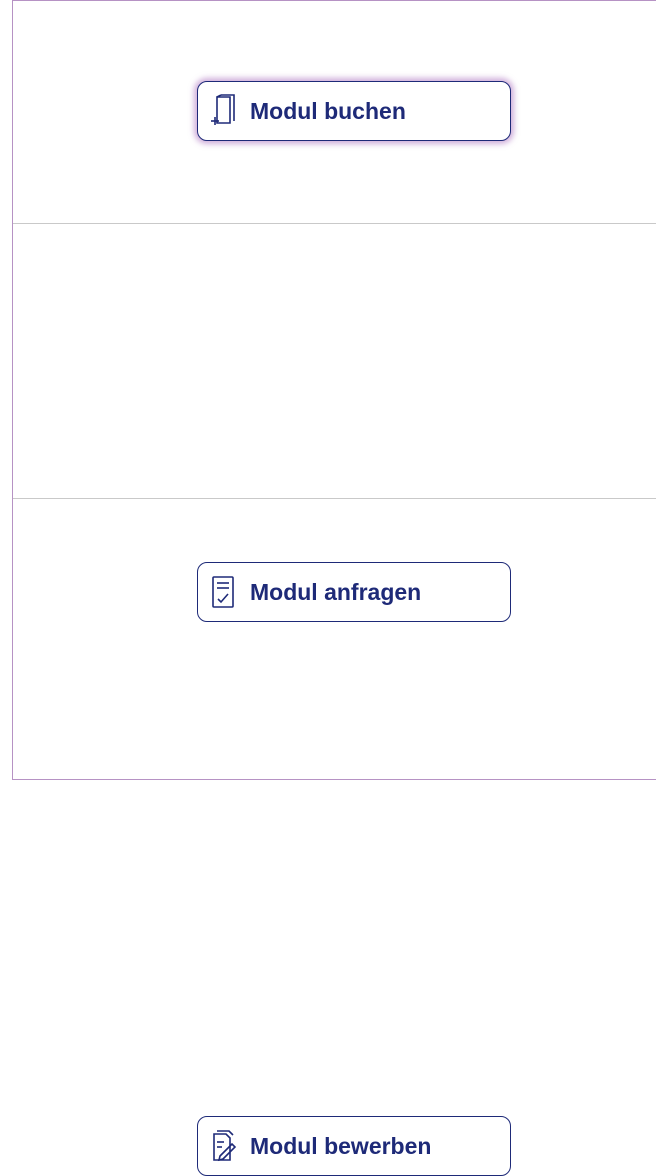  I want to click on document-edit-icon, so click(223, 1146).